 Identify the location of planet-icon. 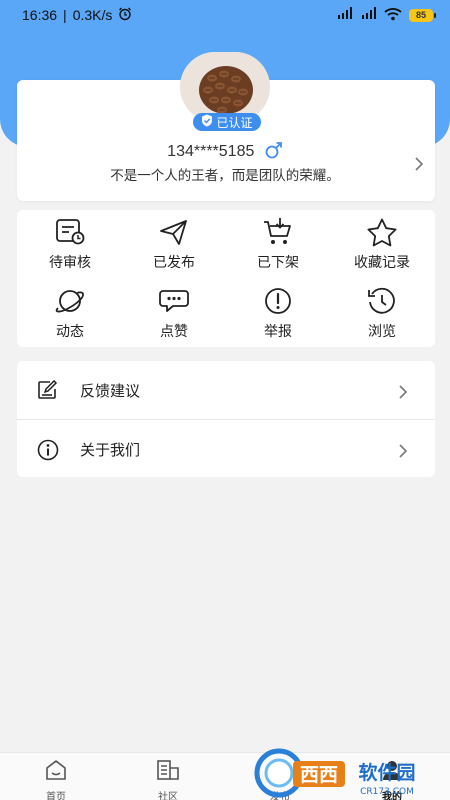
(70, 301).